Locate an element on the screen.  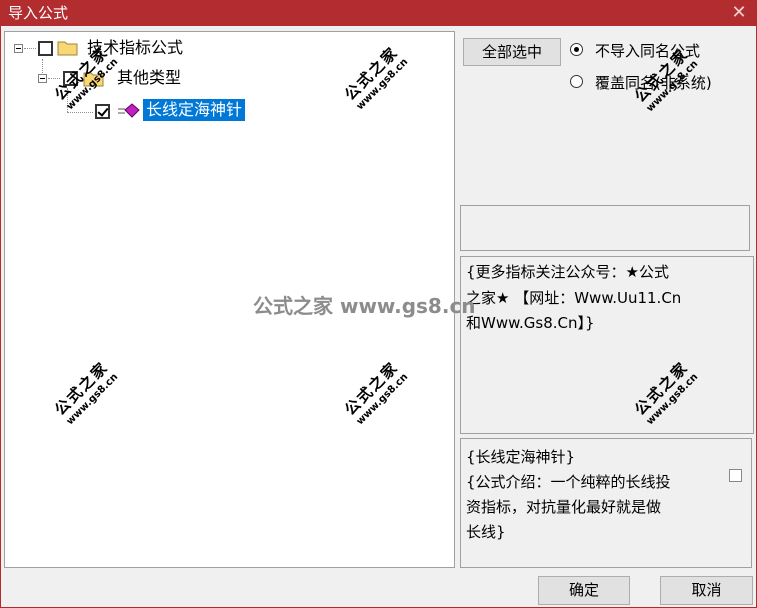
ok-button: 确定 is located at coordinates (584, 590).